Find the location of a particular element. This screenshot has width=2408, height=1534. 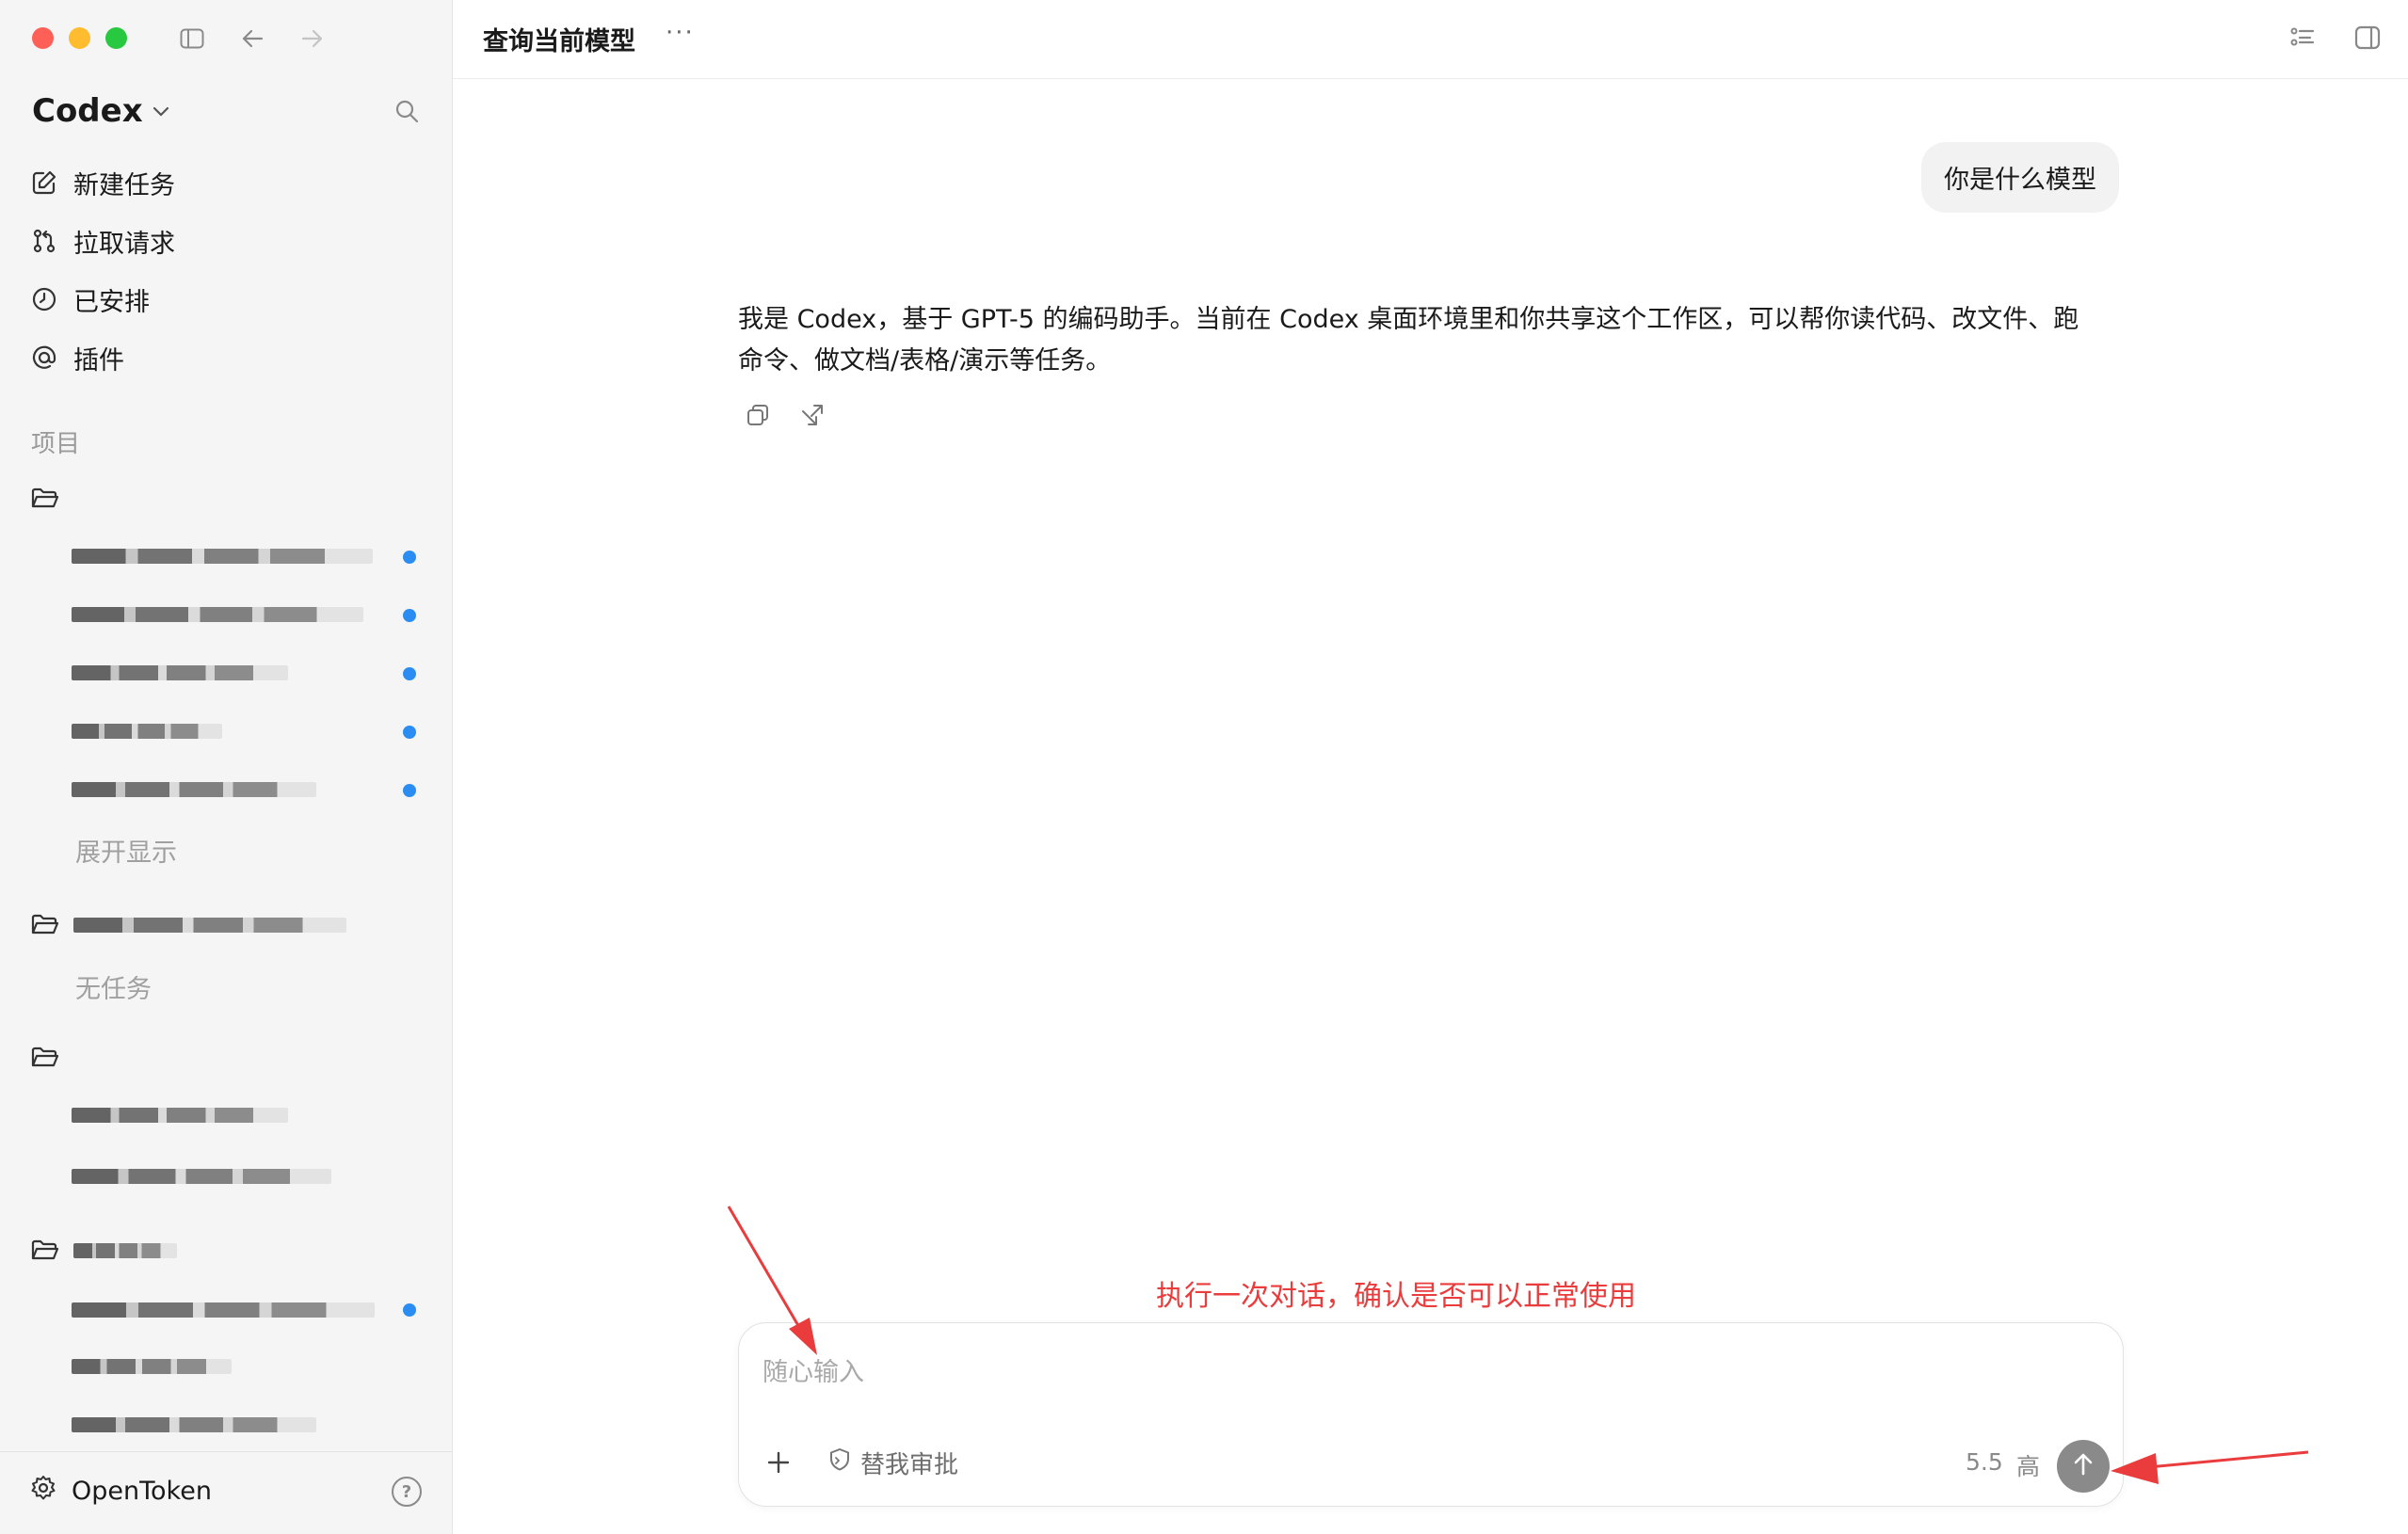

annotation-caption: 执行一次对话，确认是否可以正常使用 is located at coordinates (1396, 1296).